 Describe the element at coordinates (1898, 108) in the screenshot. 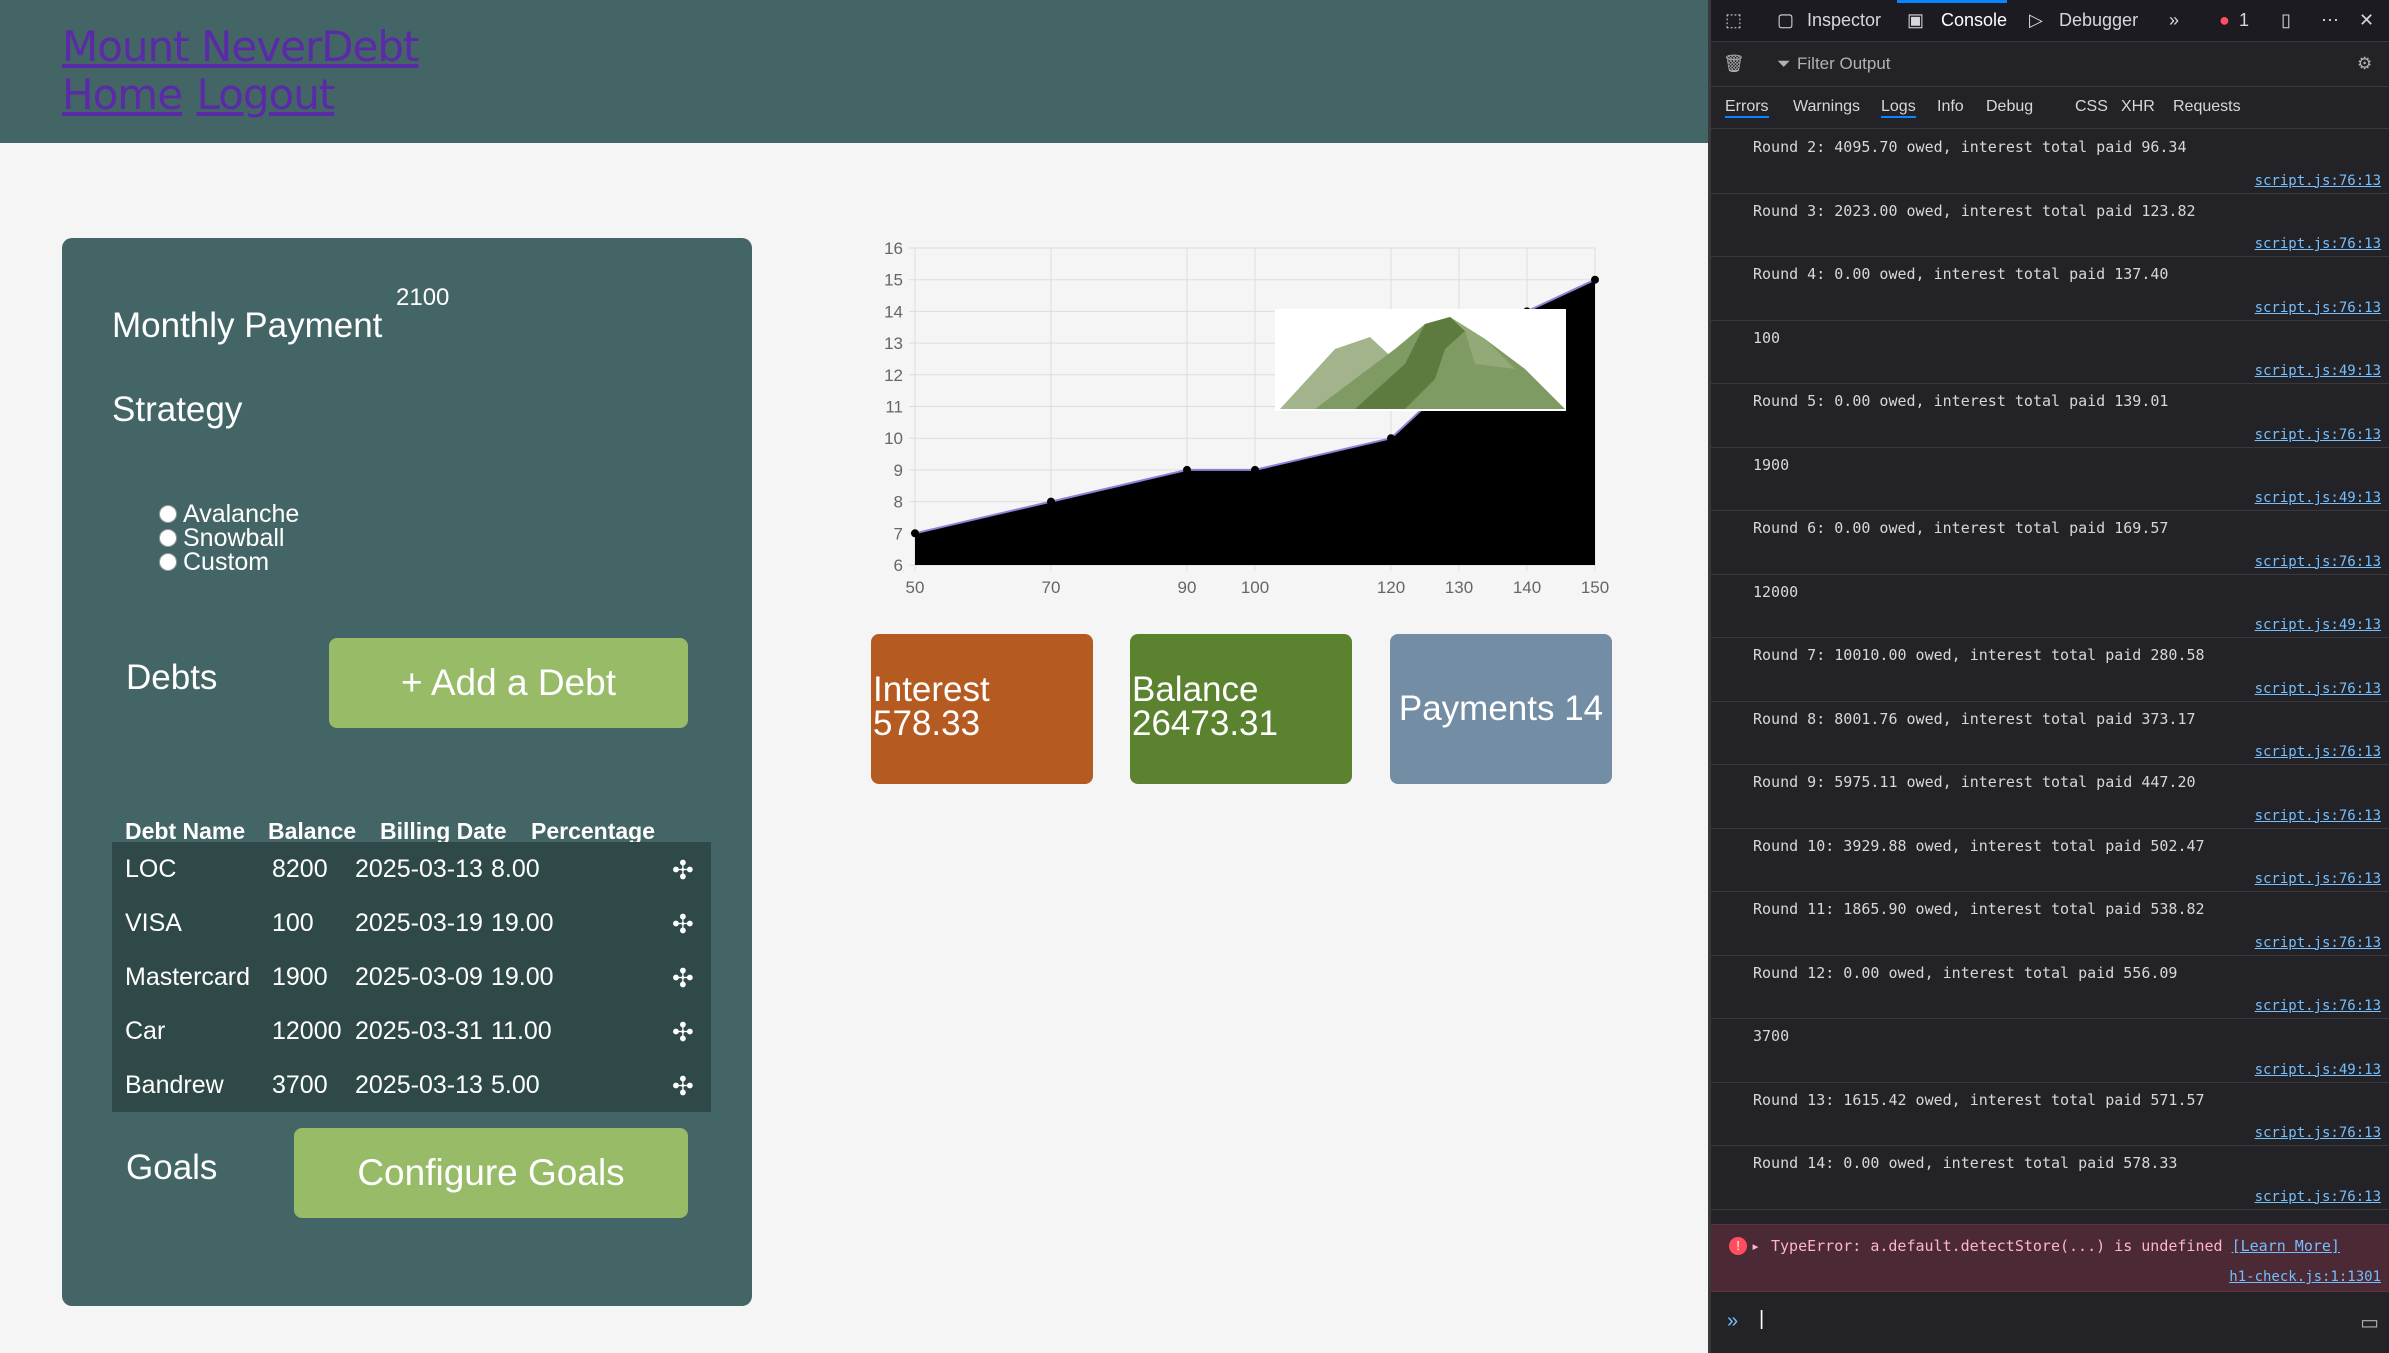

I see `level-logs: Logs` at that location.